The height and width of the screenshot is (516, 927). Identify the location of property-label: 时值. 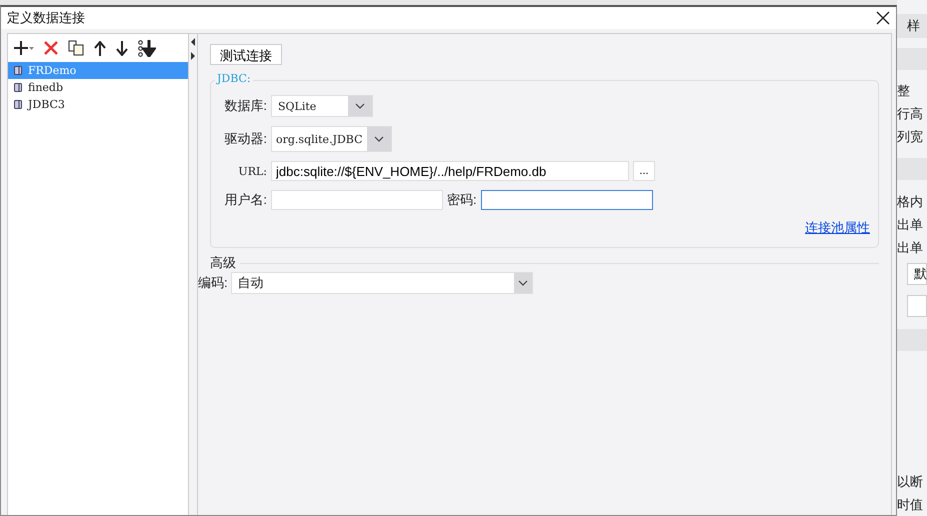
(910, 505).